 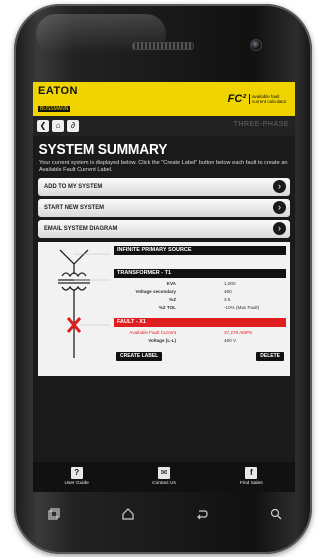 I want to click on search-icon, so click(x=276, y=514).